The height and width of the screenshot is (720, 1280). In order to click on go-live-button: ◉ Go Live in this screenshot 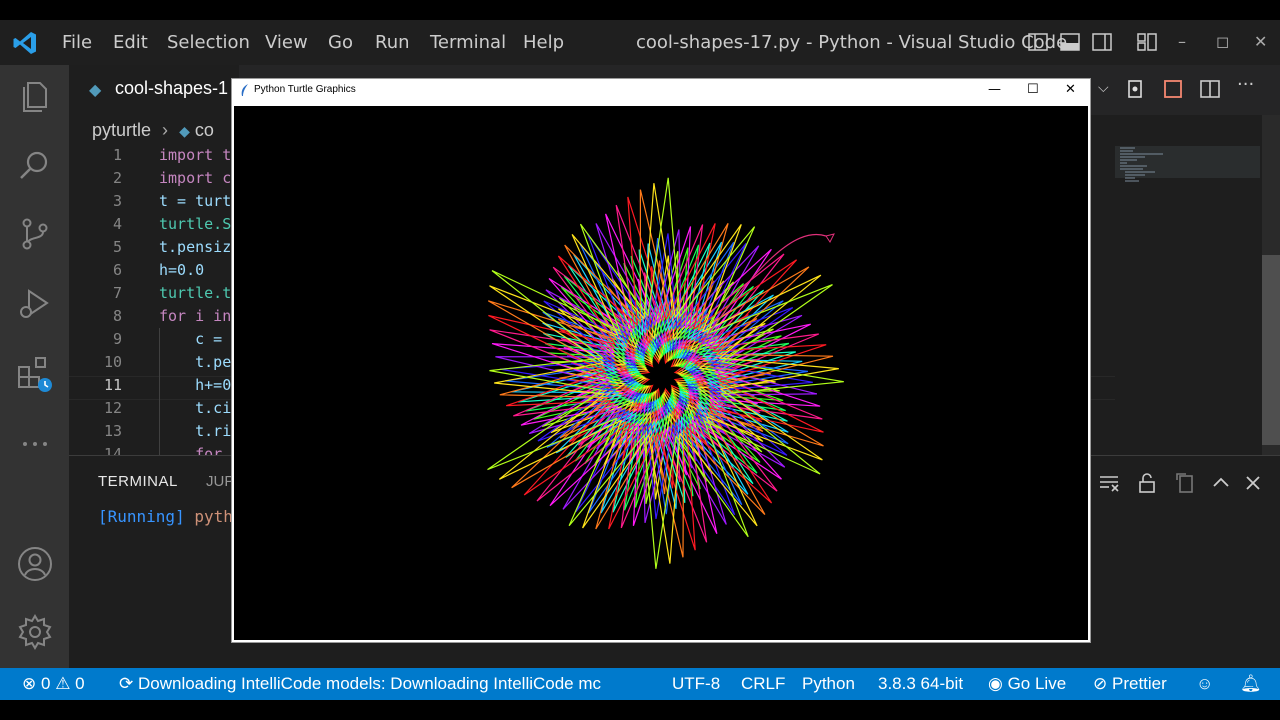, I will do `click(1027, 684)`.